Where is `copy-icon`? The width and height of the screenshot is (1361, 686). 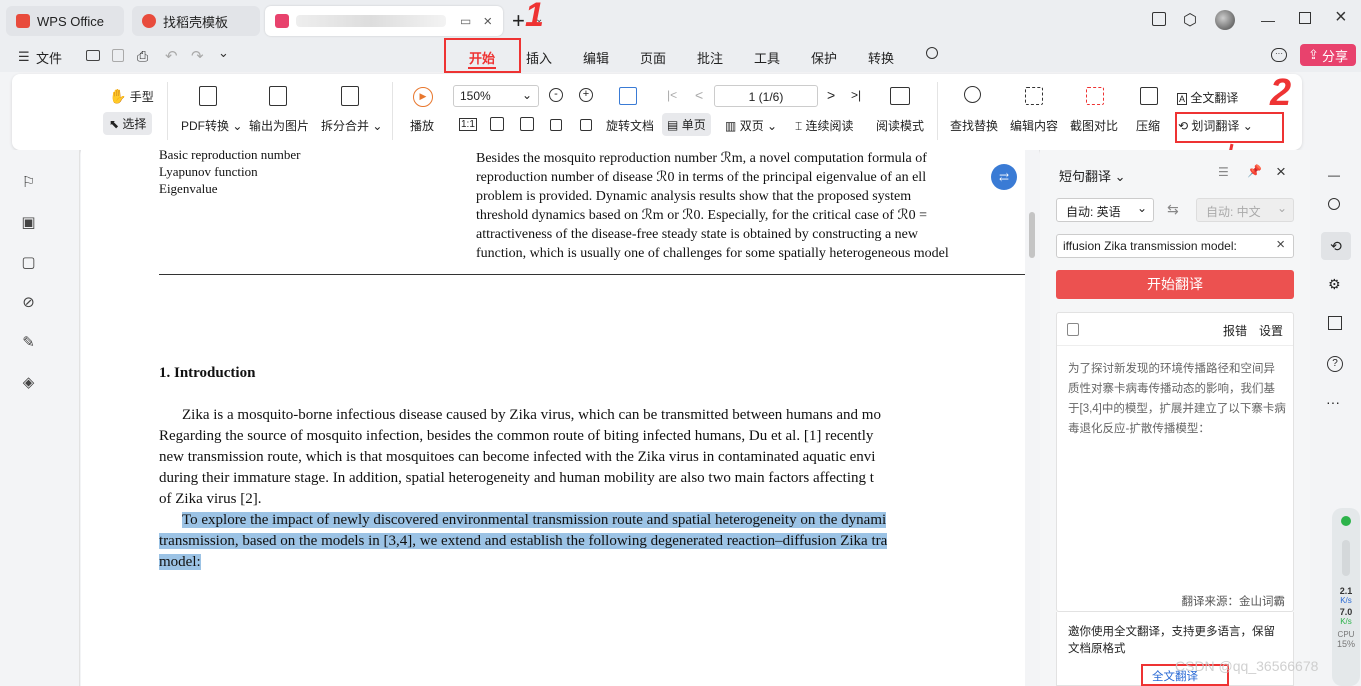 copy-icon is located at coordinates (1073, 329).